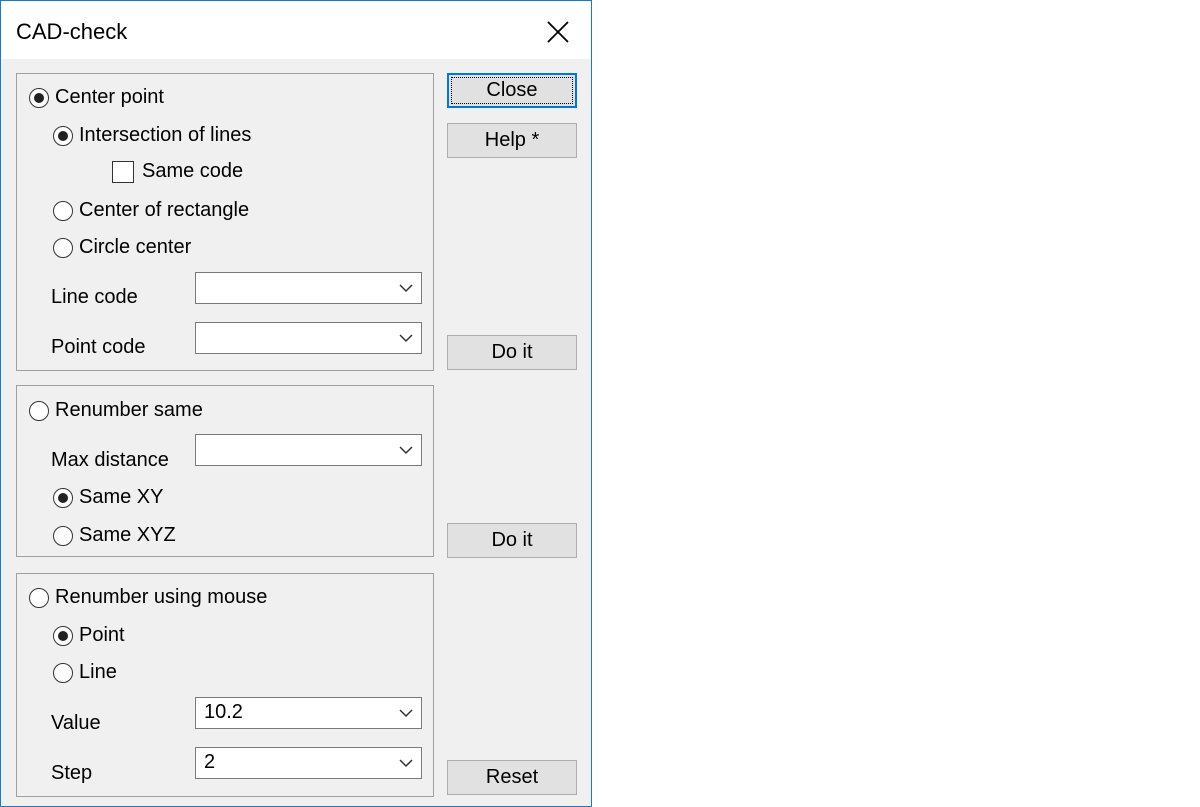 Image resolution: width=1200 pixels, height=807 pixels. I want to click on help-button: Help *, so click(512, 140).